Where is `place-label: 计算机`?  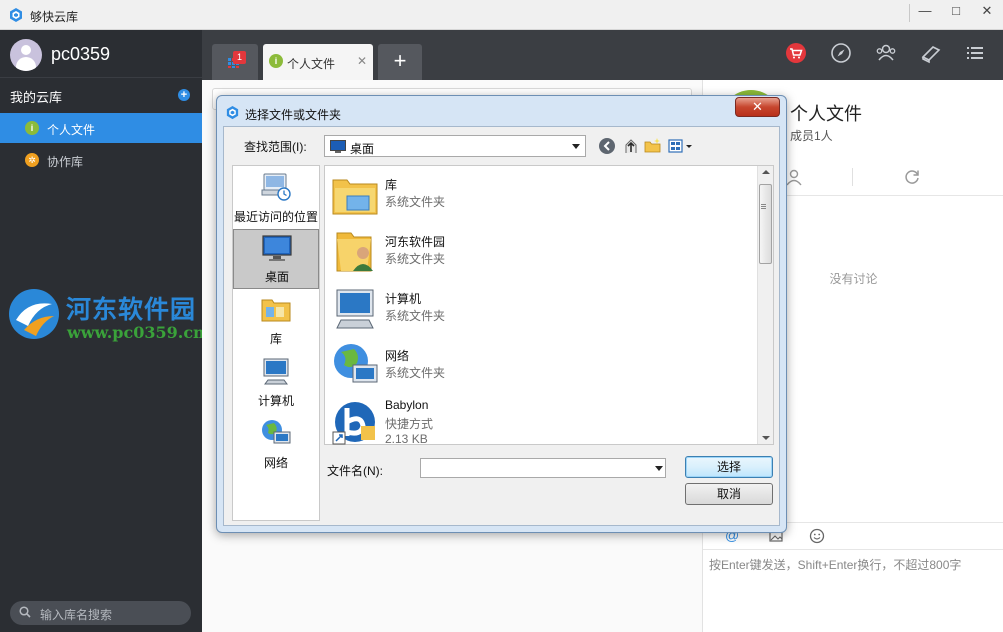 place-label: 计算机 is located at coordinates (275, 401).